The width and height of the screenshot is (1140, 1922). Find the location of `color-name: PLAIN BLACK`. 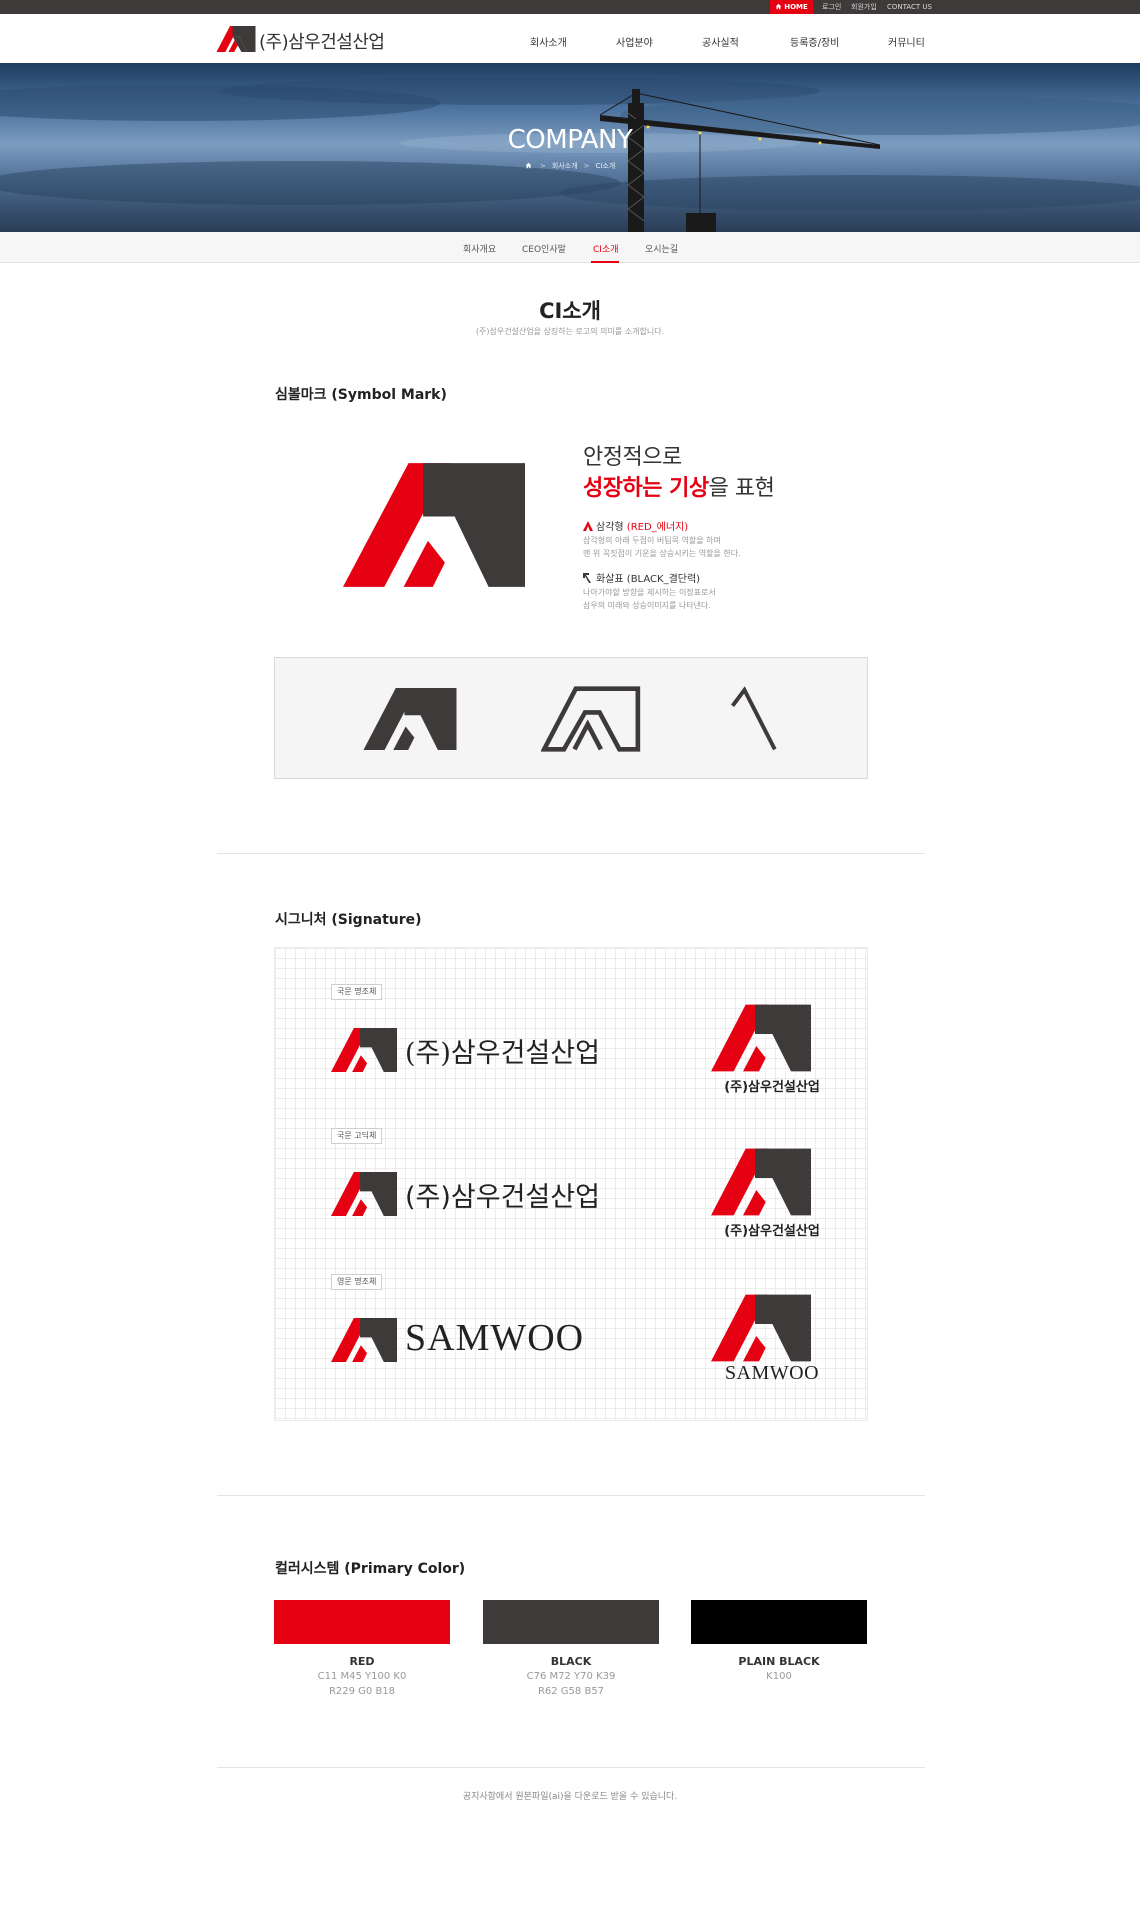

color-name: PLAIN BLACK is located at coordinates (779, 1661).